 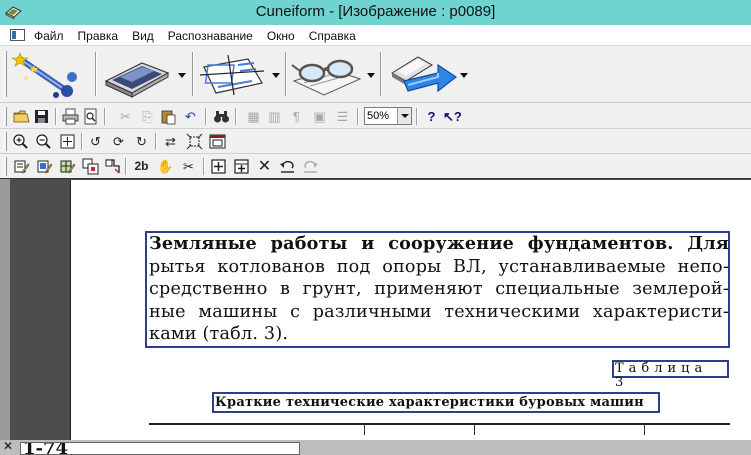 What do you see at coordinates (17, 35) in the screenshot?
I see `document-window-icon` at bounding box center [17, 35].